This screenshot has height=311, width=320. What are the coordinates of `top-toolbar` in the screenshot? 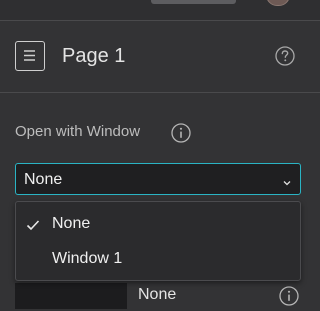 It's located at (160, 10).